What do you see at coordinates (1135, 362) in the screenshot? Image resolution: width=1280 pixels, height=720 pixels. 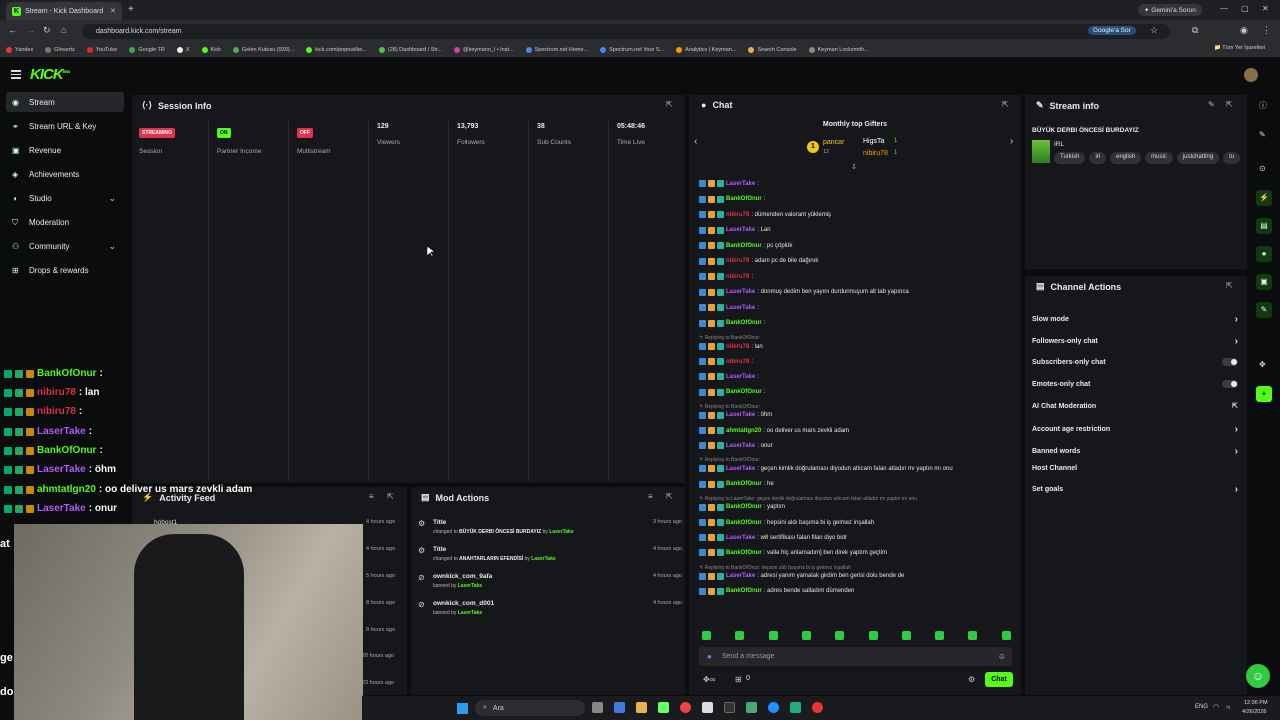 I see `channel-action-item: Subscribers-only chat` at bounding box center [1135, 362].